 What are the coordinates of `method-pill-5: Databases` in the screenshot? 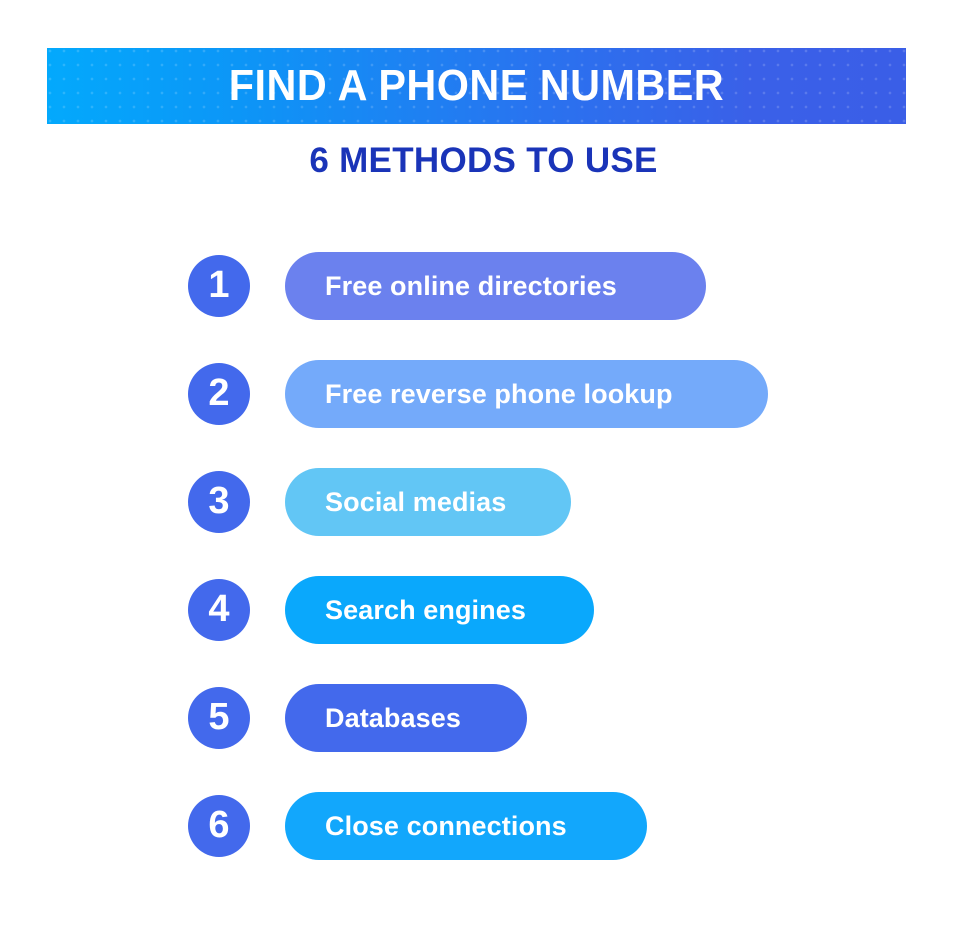 It's located at (406, 718).